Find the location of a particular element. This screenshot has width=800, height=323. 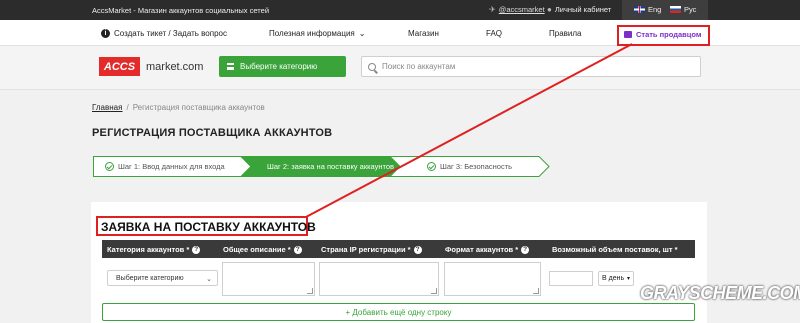

description-textarea is located at coordinates (268, 279).